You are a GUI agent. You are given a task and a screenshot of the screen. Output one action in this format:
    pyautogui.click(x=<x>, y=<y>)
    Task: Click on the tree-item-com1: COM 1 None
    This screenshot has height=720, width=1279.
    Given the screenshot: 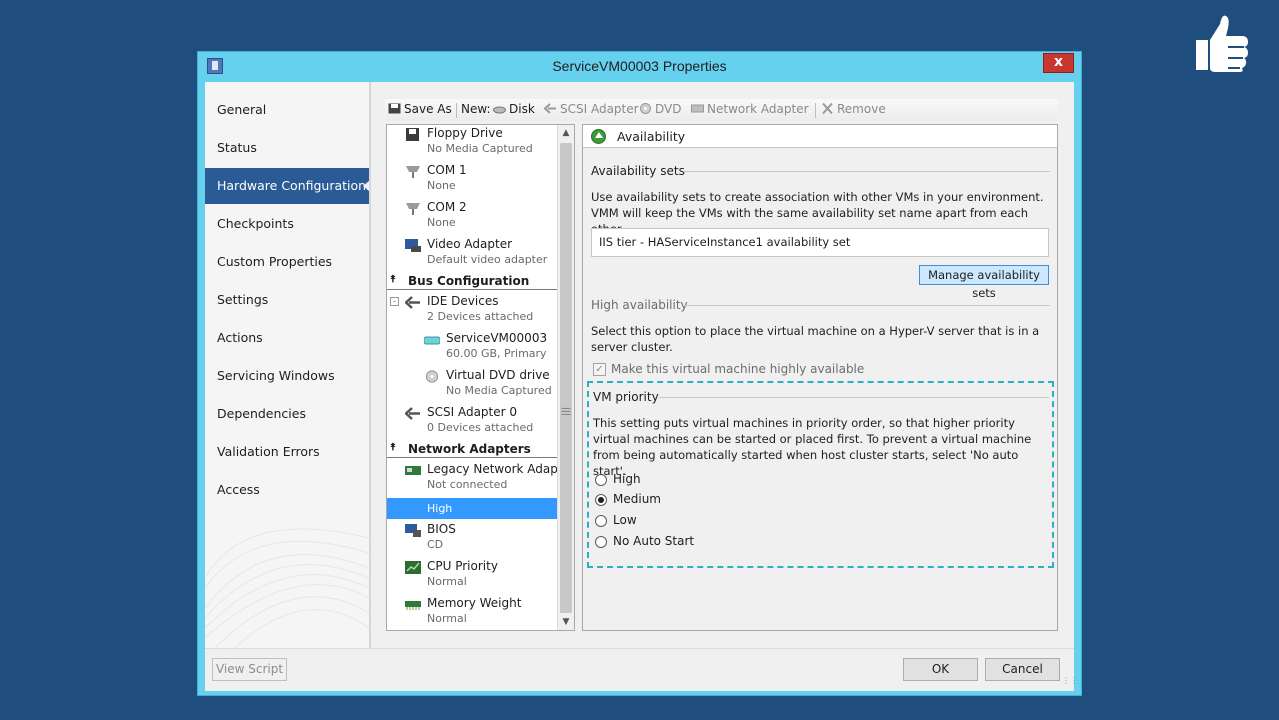 What is the action you would take?
    pyautogui.click(x=472, y=180)
    